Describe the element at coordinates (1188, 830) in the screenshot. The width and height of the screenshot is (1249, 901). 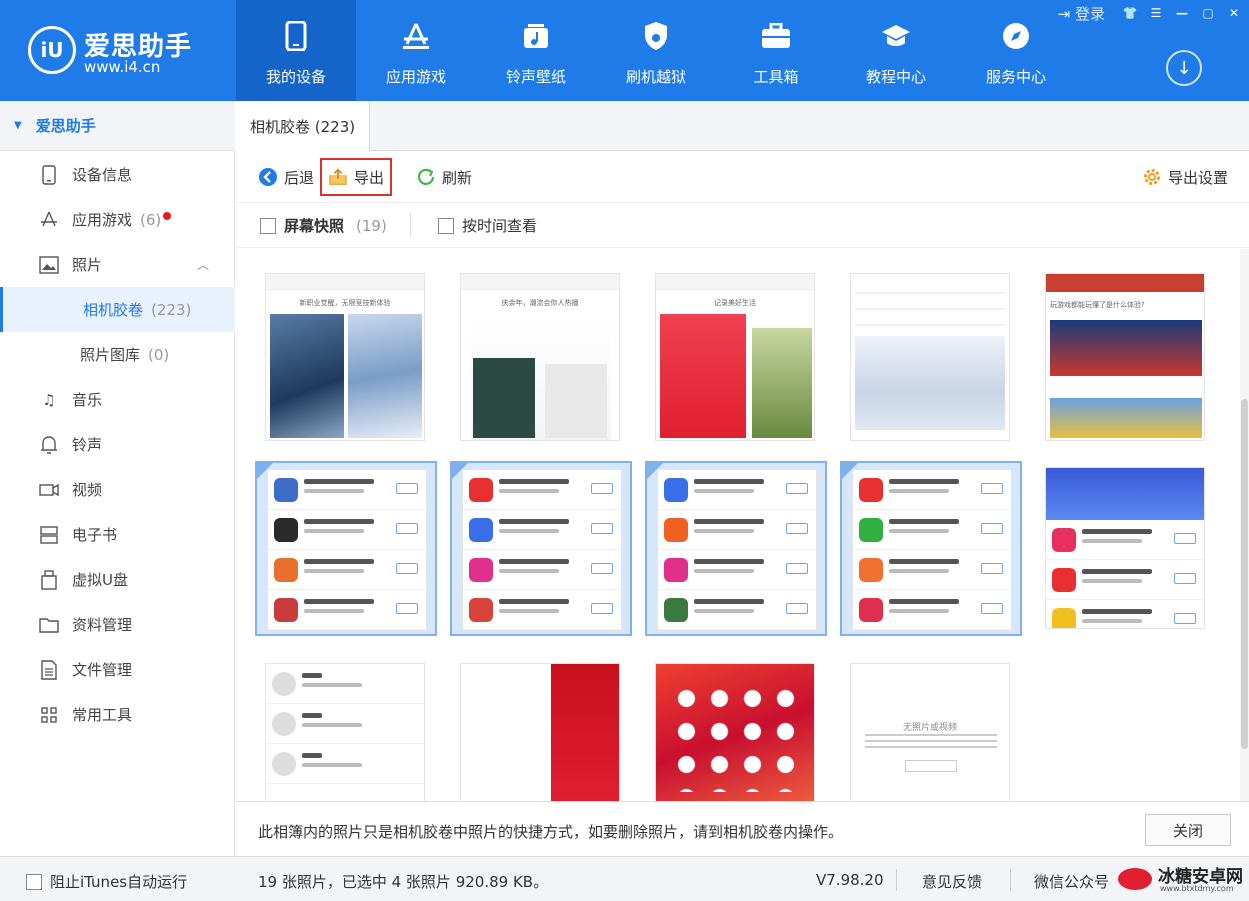
I see `close-button: 关闭` at that location.